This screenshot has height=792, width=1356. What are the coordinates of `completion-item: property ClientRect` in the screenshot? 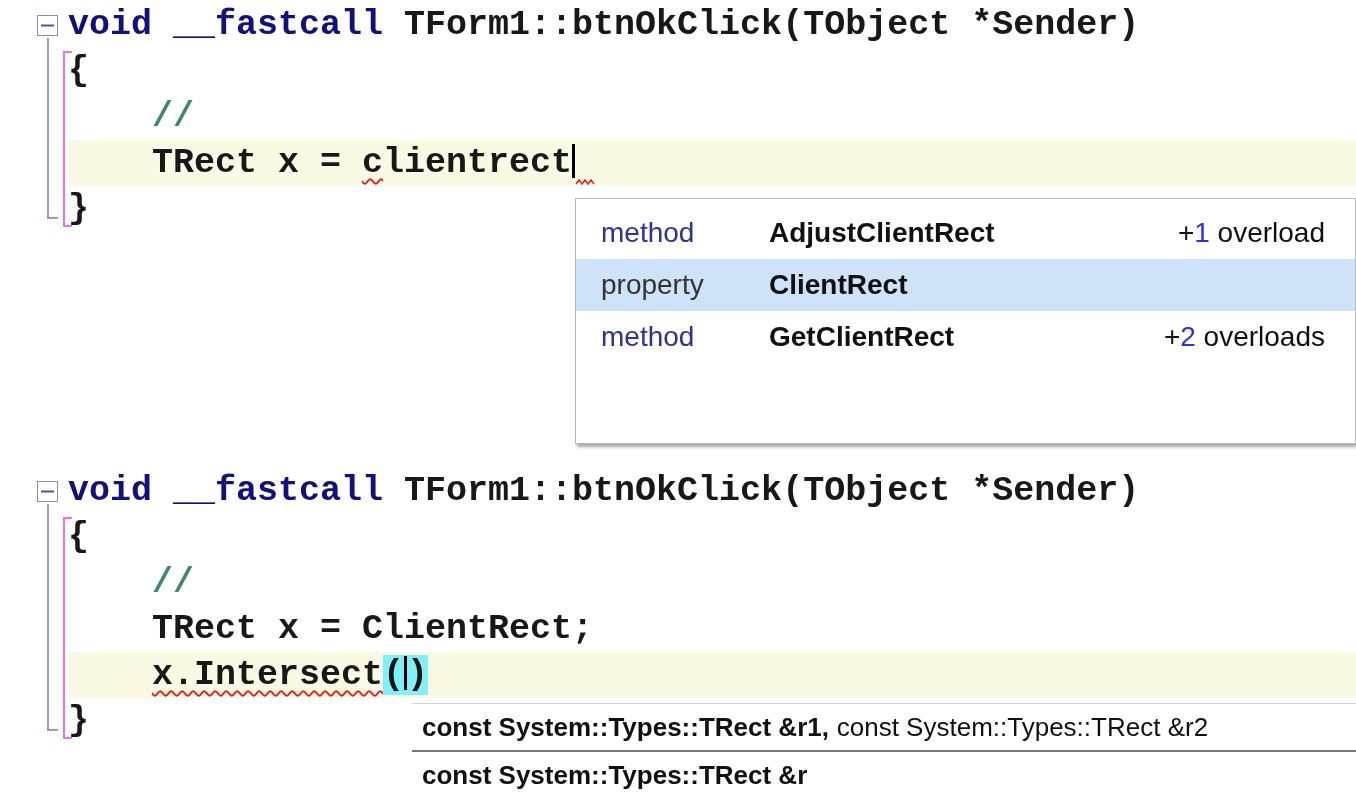 It's located at (965, 285).